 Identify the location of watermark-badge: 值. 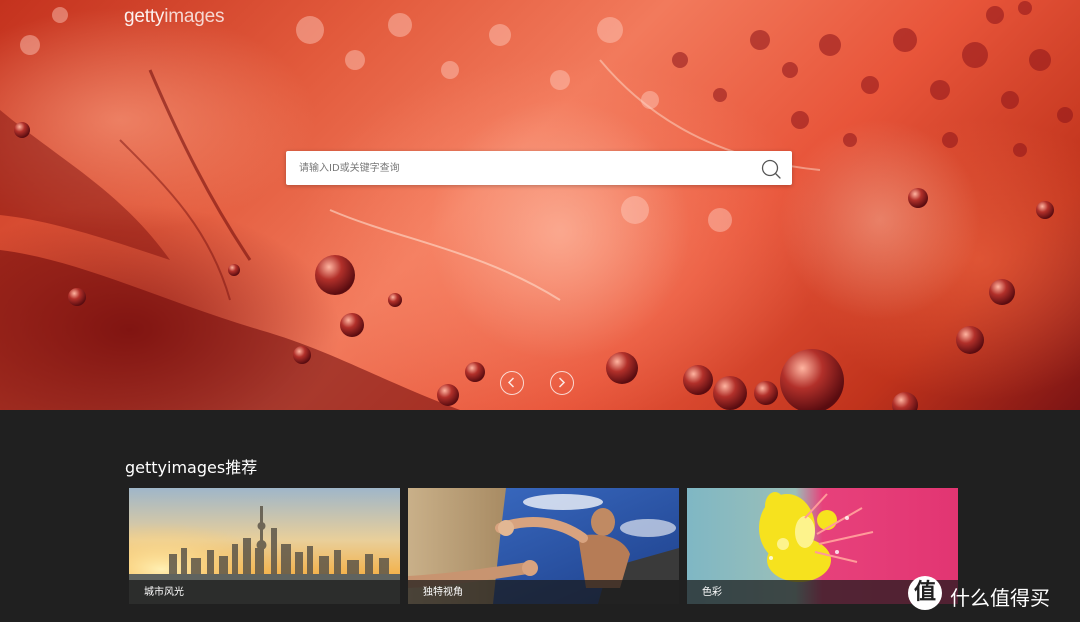
(925, 593).